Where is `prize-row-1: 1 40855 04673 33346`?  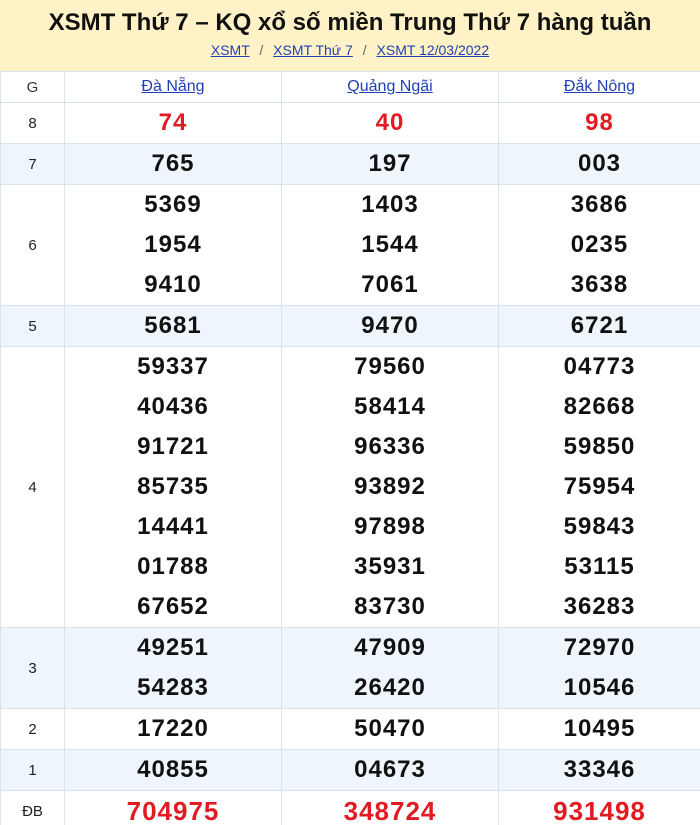
prize-row-1: 1 40855 04673 33346 is located at coordinates (350, 770).